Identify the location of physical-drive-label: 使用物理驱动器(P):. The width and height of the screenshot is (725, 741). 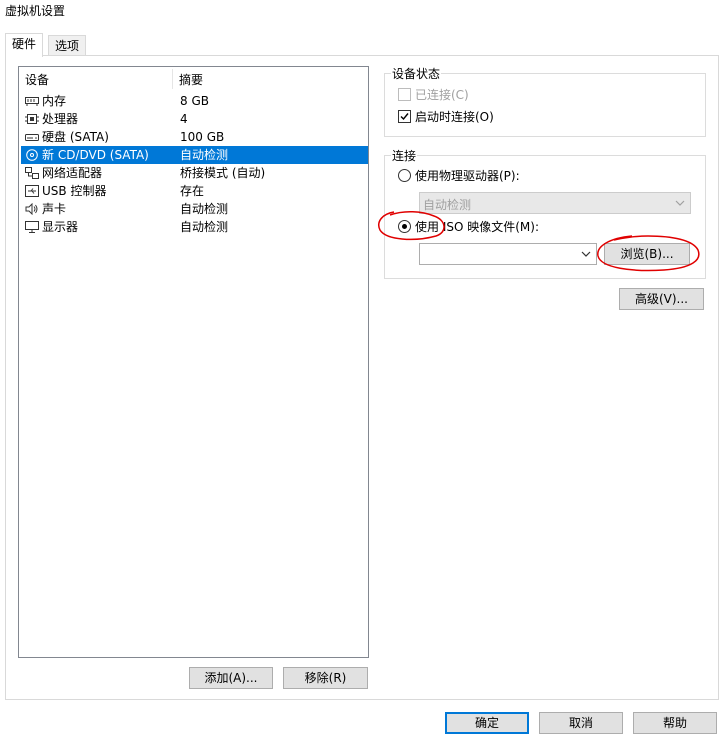
(467, 176).